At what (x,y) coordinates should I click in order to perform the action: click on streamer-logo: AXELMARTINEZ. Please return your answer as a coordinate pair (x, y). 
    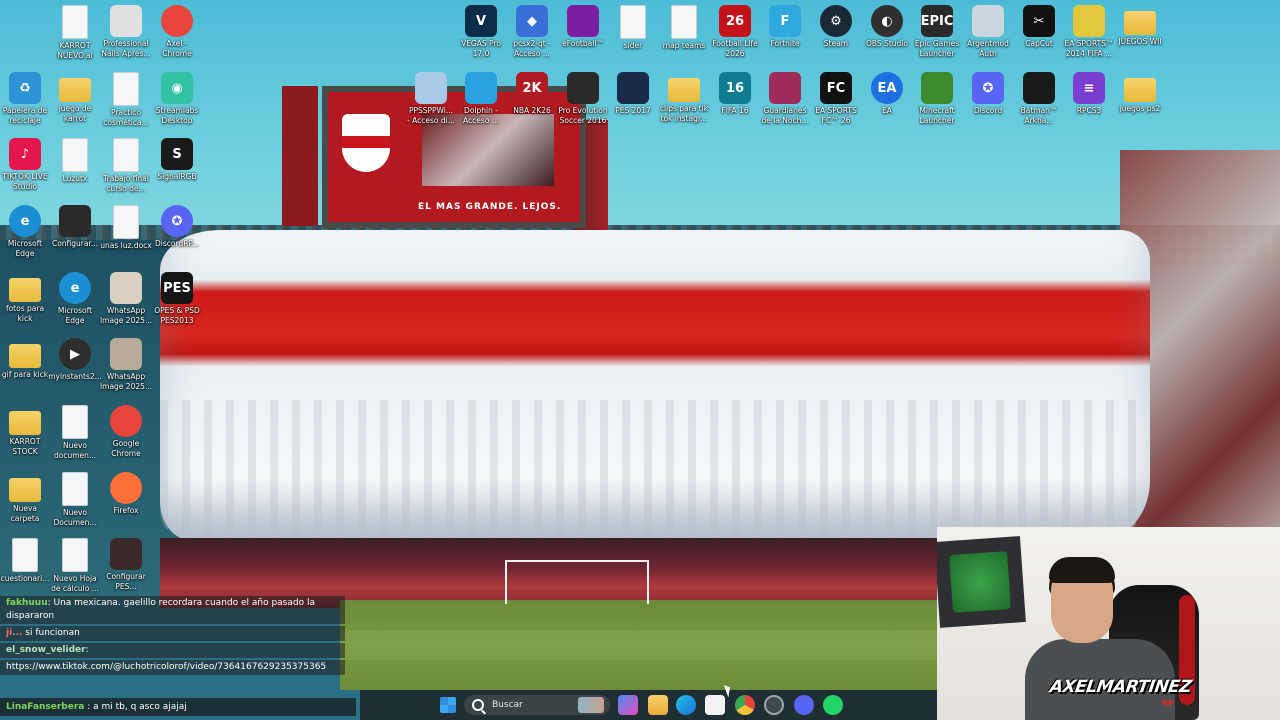
    Looking at the image, I should click on (1120, 687).